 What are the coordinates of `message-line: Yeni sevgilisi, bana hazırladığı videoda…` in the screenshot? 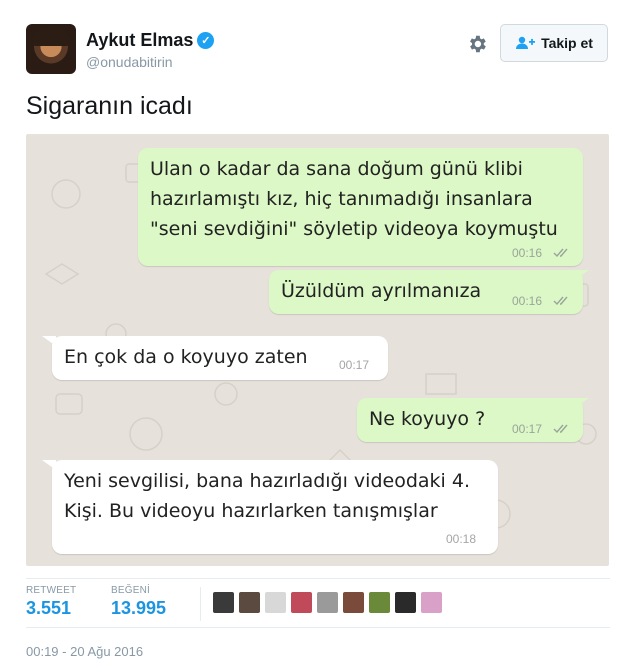 It's located at (267, 481).